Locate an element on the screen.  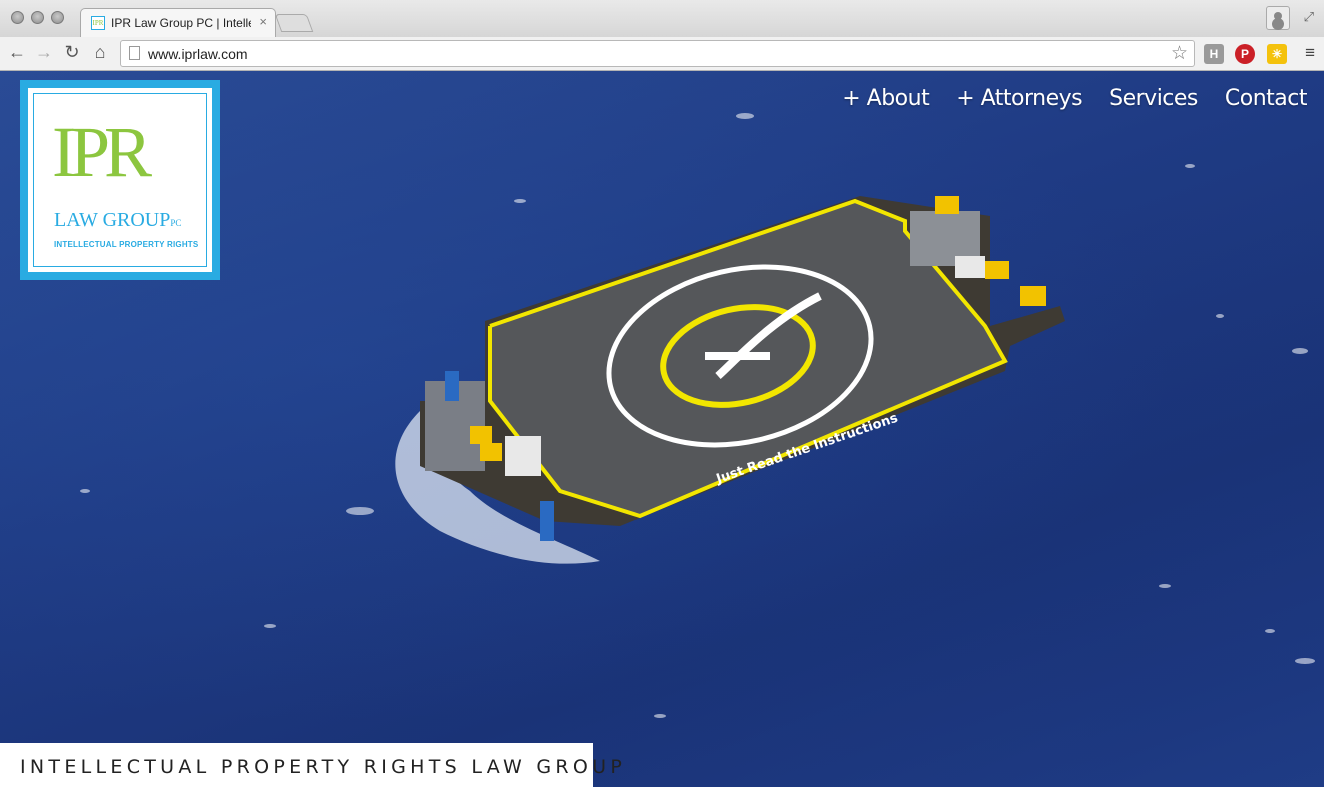
logo-firm-text: LAW GROUP is located at coordinates (112, 220).